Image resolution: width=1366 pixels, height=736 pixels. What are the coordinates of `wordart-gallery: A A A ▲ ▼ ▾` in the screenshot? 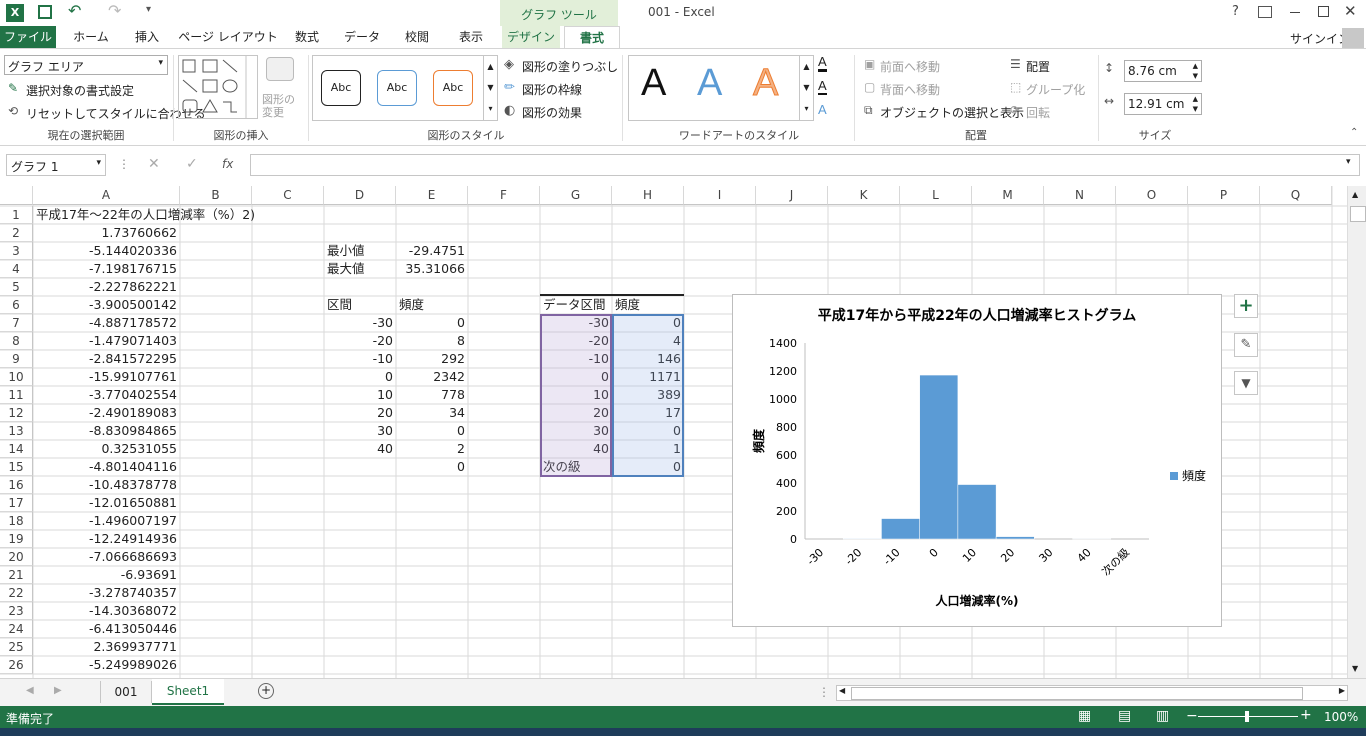 It's located at (721, 88).